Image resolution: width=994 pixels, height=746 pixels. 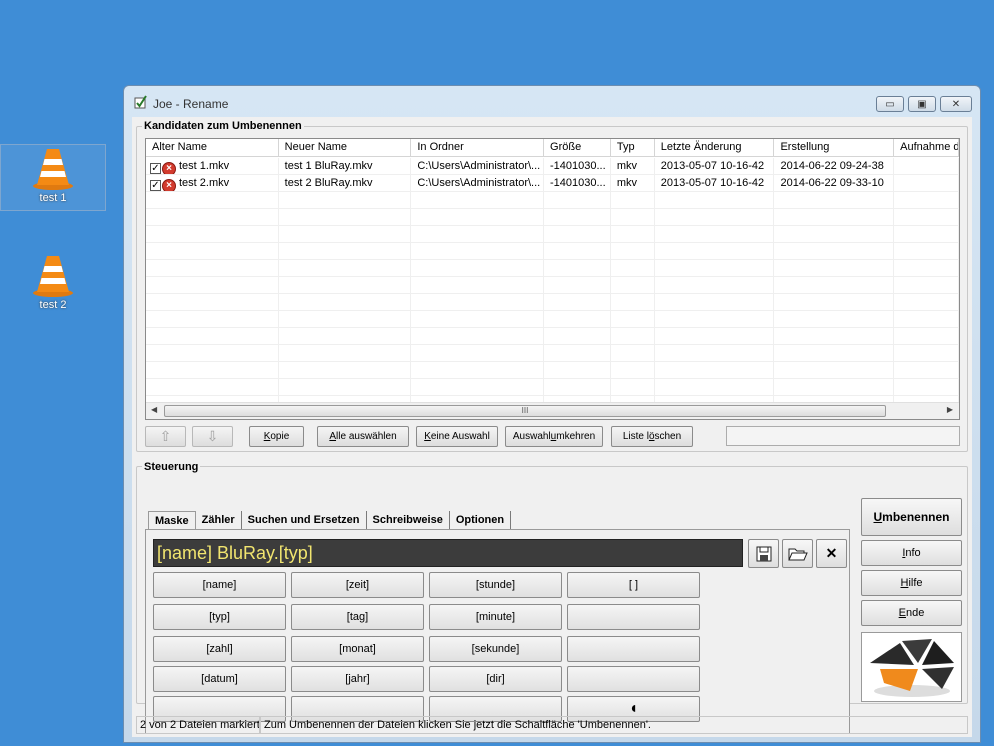 What do you see at coordinates (834, 148) in the screenshot?
I see `column-header-created: Erstellung` at bounding box center [834, 148].